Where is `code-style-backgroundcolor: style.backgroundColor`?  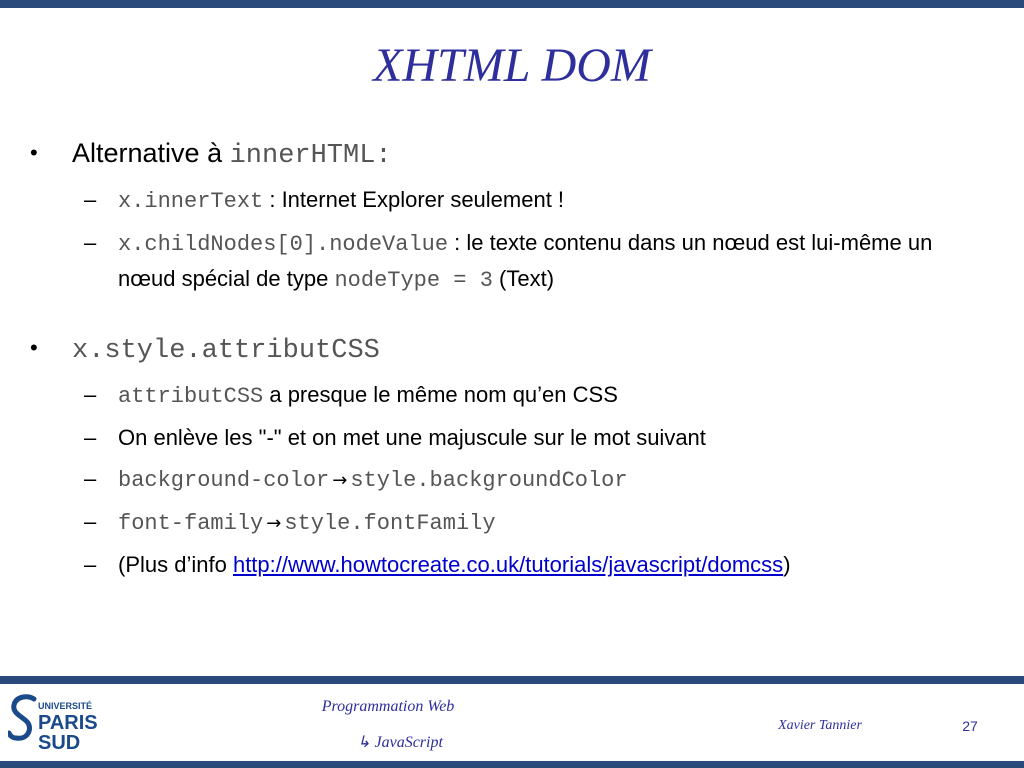
code-style-backgroundcolor: style.backgroundColor is located at coordinates (489, 480).